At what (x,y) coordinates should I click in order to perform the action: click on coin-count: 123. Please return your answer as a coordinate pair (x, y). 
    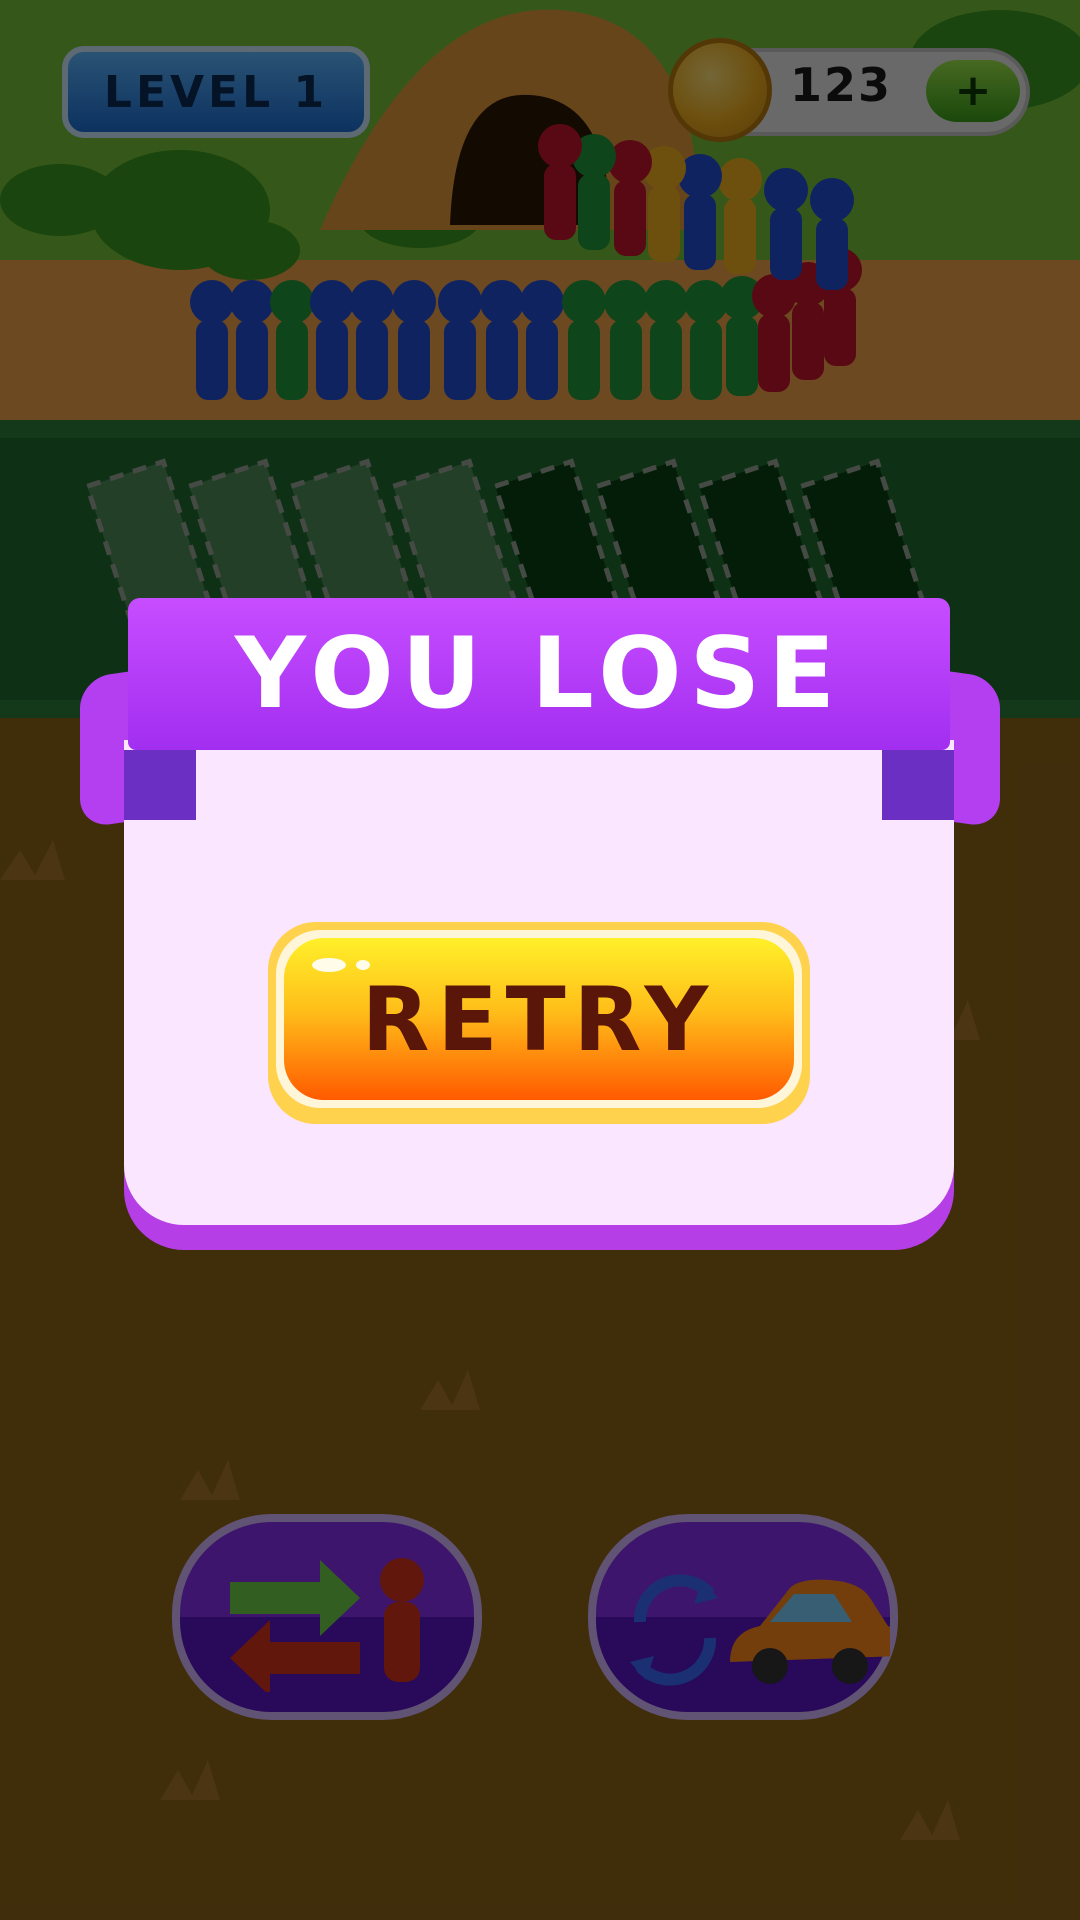
    Looking at the image, I should click on (841, 85).